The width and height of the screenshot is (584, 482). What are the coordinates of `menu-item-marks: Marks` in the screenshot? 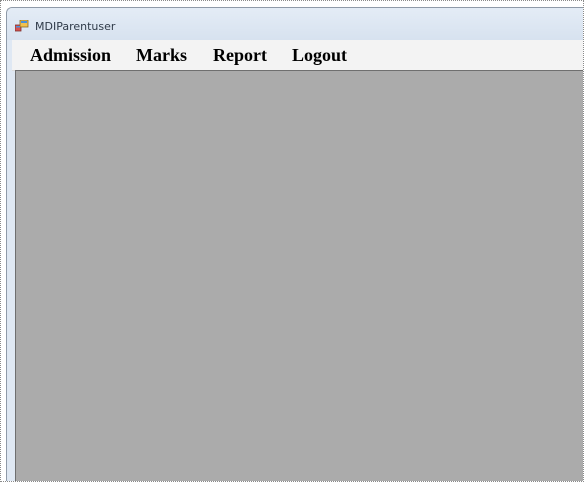 It's located at (161, 55).